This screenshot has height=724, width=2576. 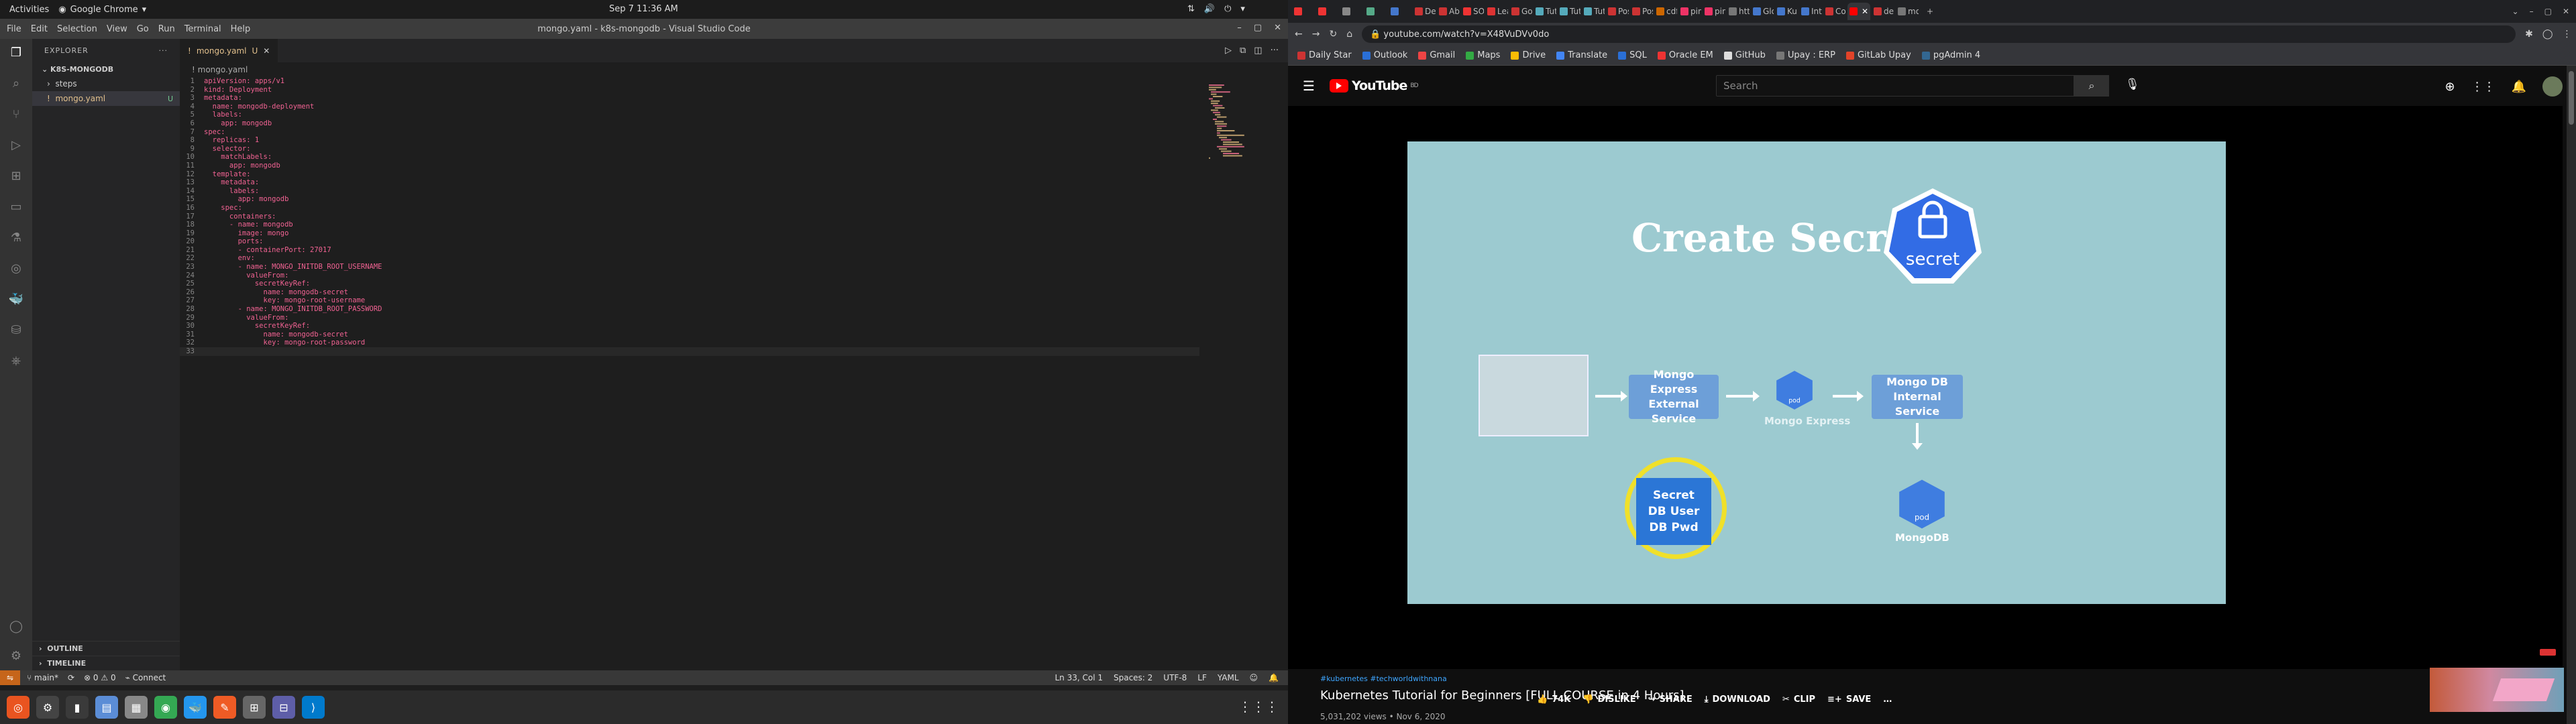 I want to click on postman-app-icon: ✎, so click(x=224, y=707).